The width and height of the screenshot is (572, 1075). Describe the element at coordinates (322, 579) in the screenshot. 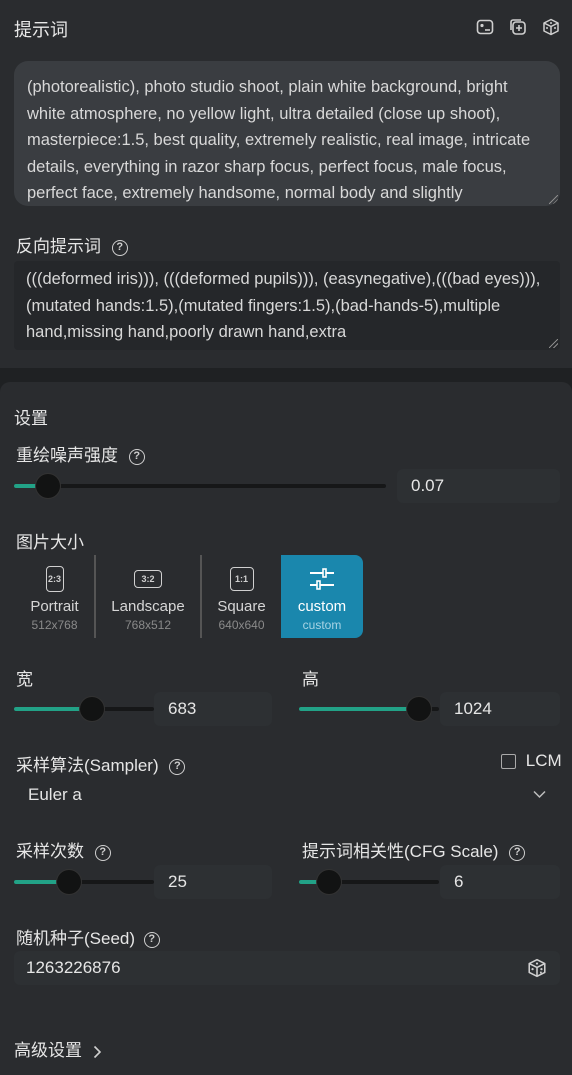

I see `sliders-icon` at that location.